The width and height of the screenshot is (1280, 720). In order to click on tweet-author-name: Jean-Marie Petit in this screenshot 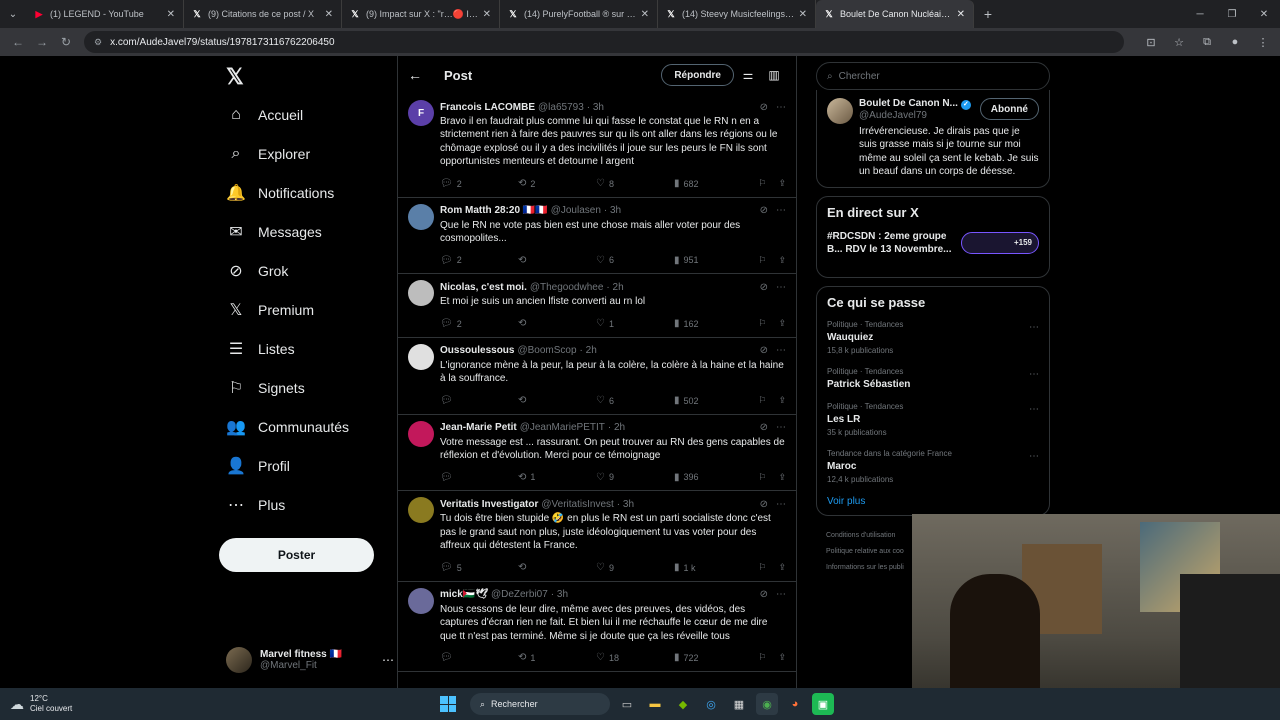, I will do `click(478, 427)`.